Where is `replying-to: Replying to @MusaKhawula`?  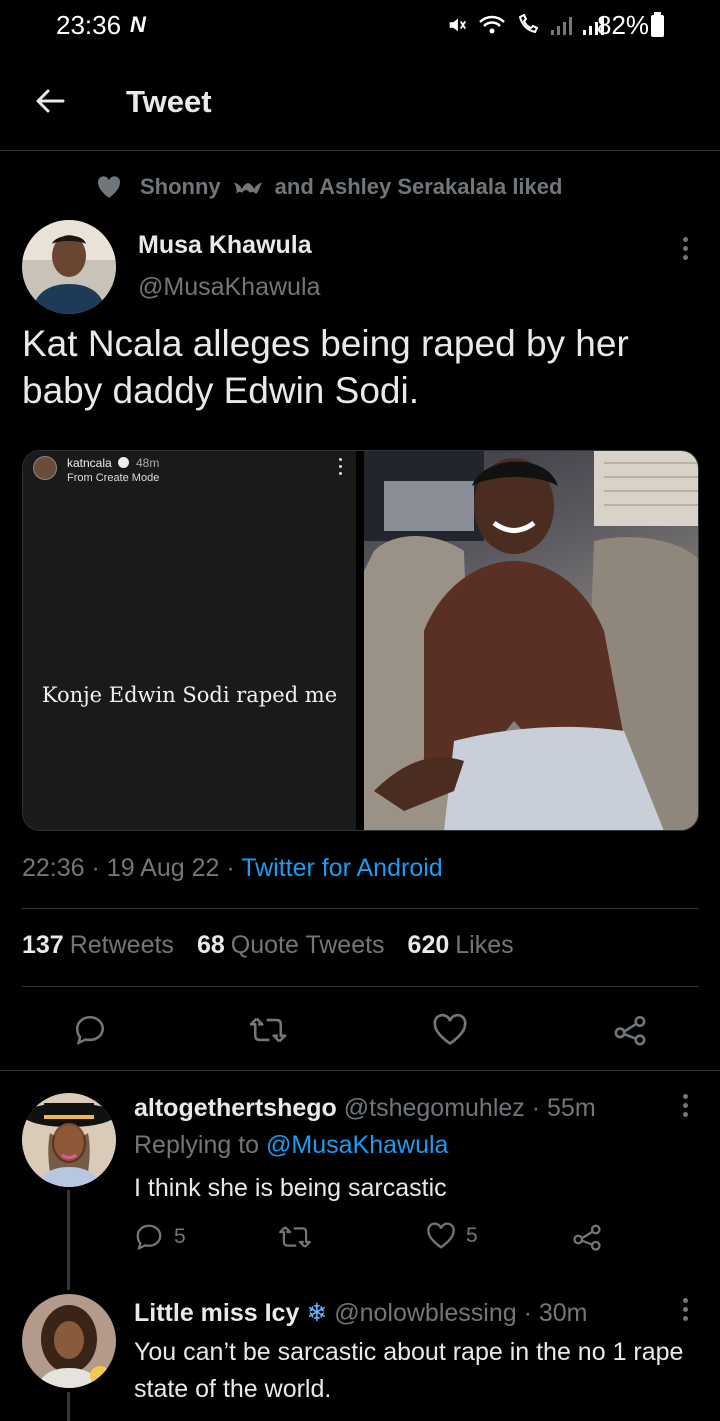
replying-to: Replying to @MusaKhawula is located at coordinates (291, 1145).